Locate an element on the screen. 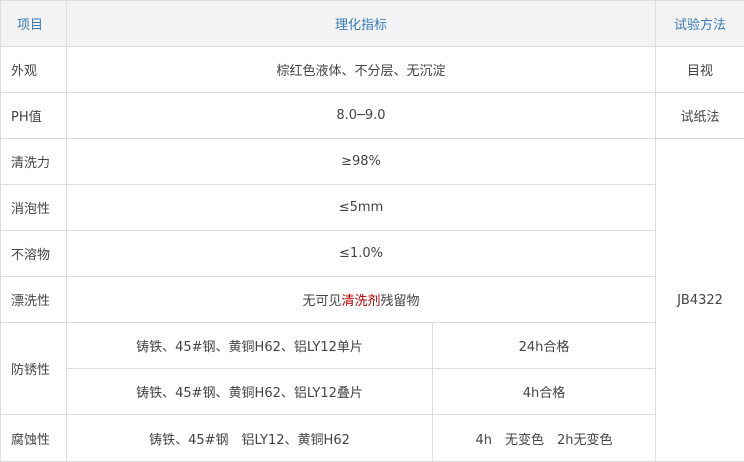 This screenshot has width=744, height=462. table-row: 漂洗性 无可见清洗剂残留物 is located at coordinates (372, 300).